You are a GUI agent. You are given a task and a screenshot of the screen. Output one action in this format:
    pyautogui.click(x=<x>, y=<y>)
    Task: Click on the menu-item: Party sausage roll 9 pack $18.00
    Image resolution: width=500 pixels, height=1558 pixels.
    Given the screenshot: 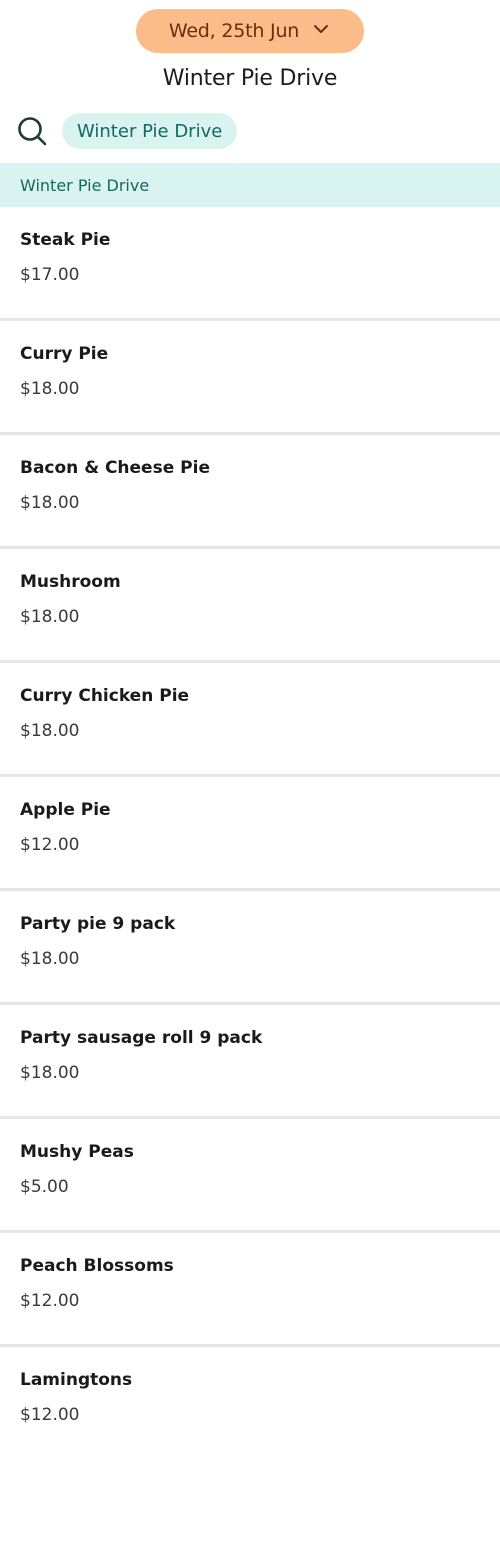 What is the action you would take?
    pyautogui.click(x=250, y=1062)
    